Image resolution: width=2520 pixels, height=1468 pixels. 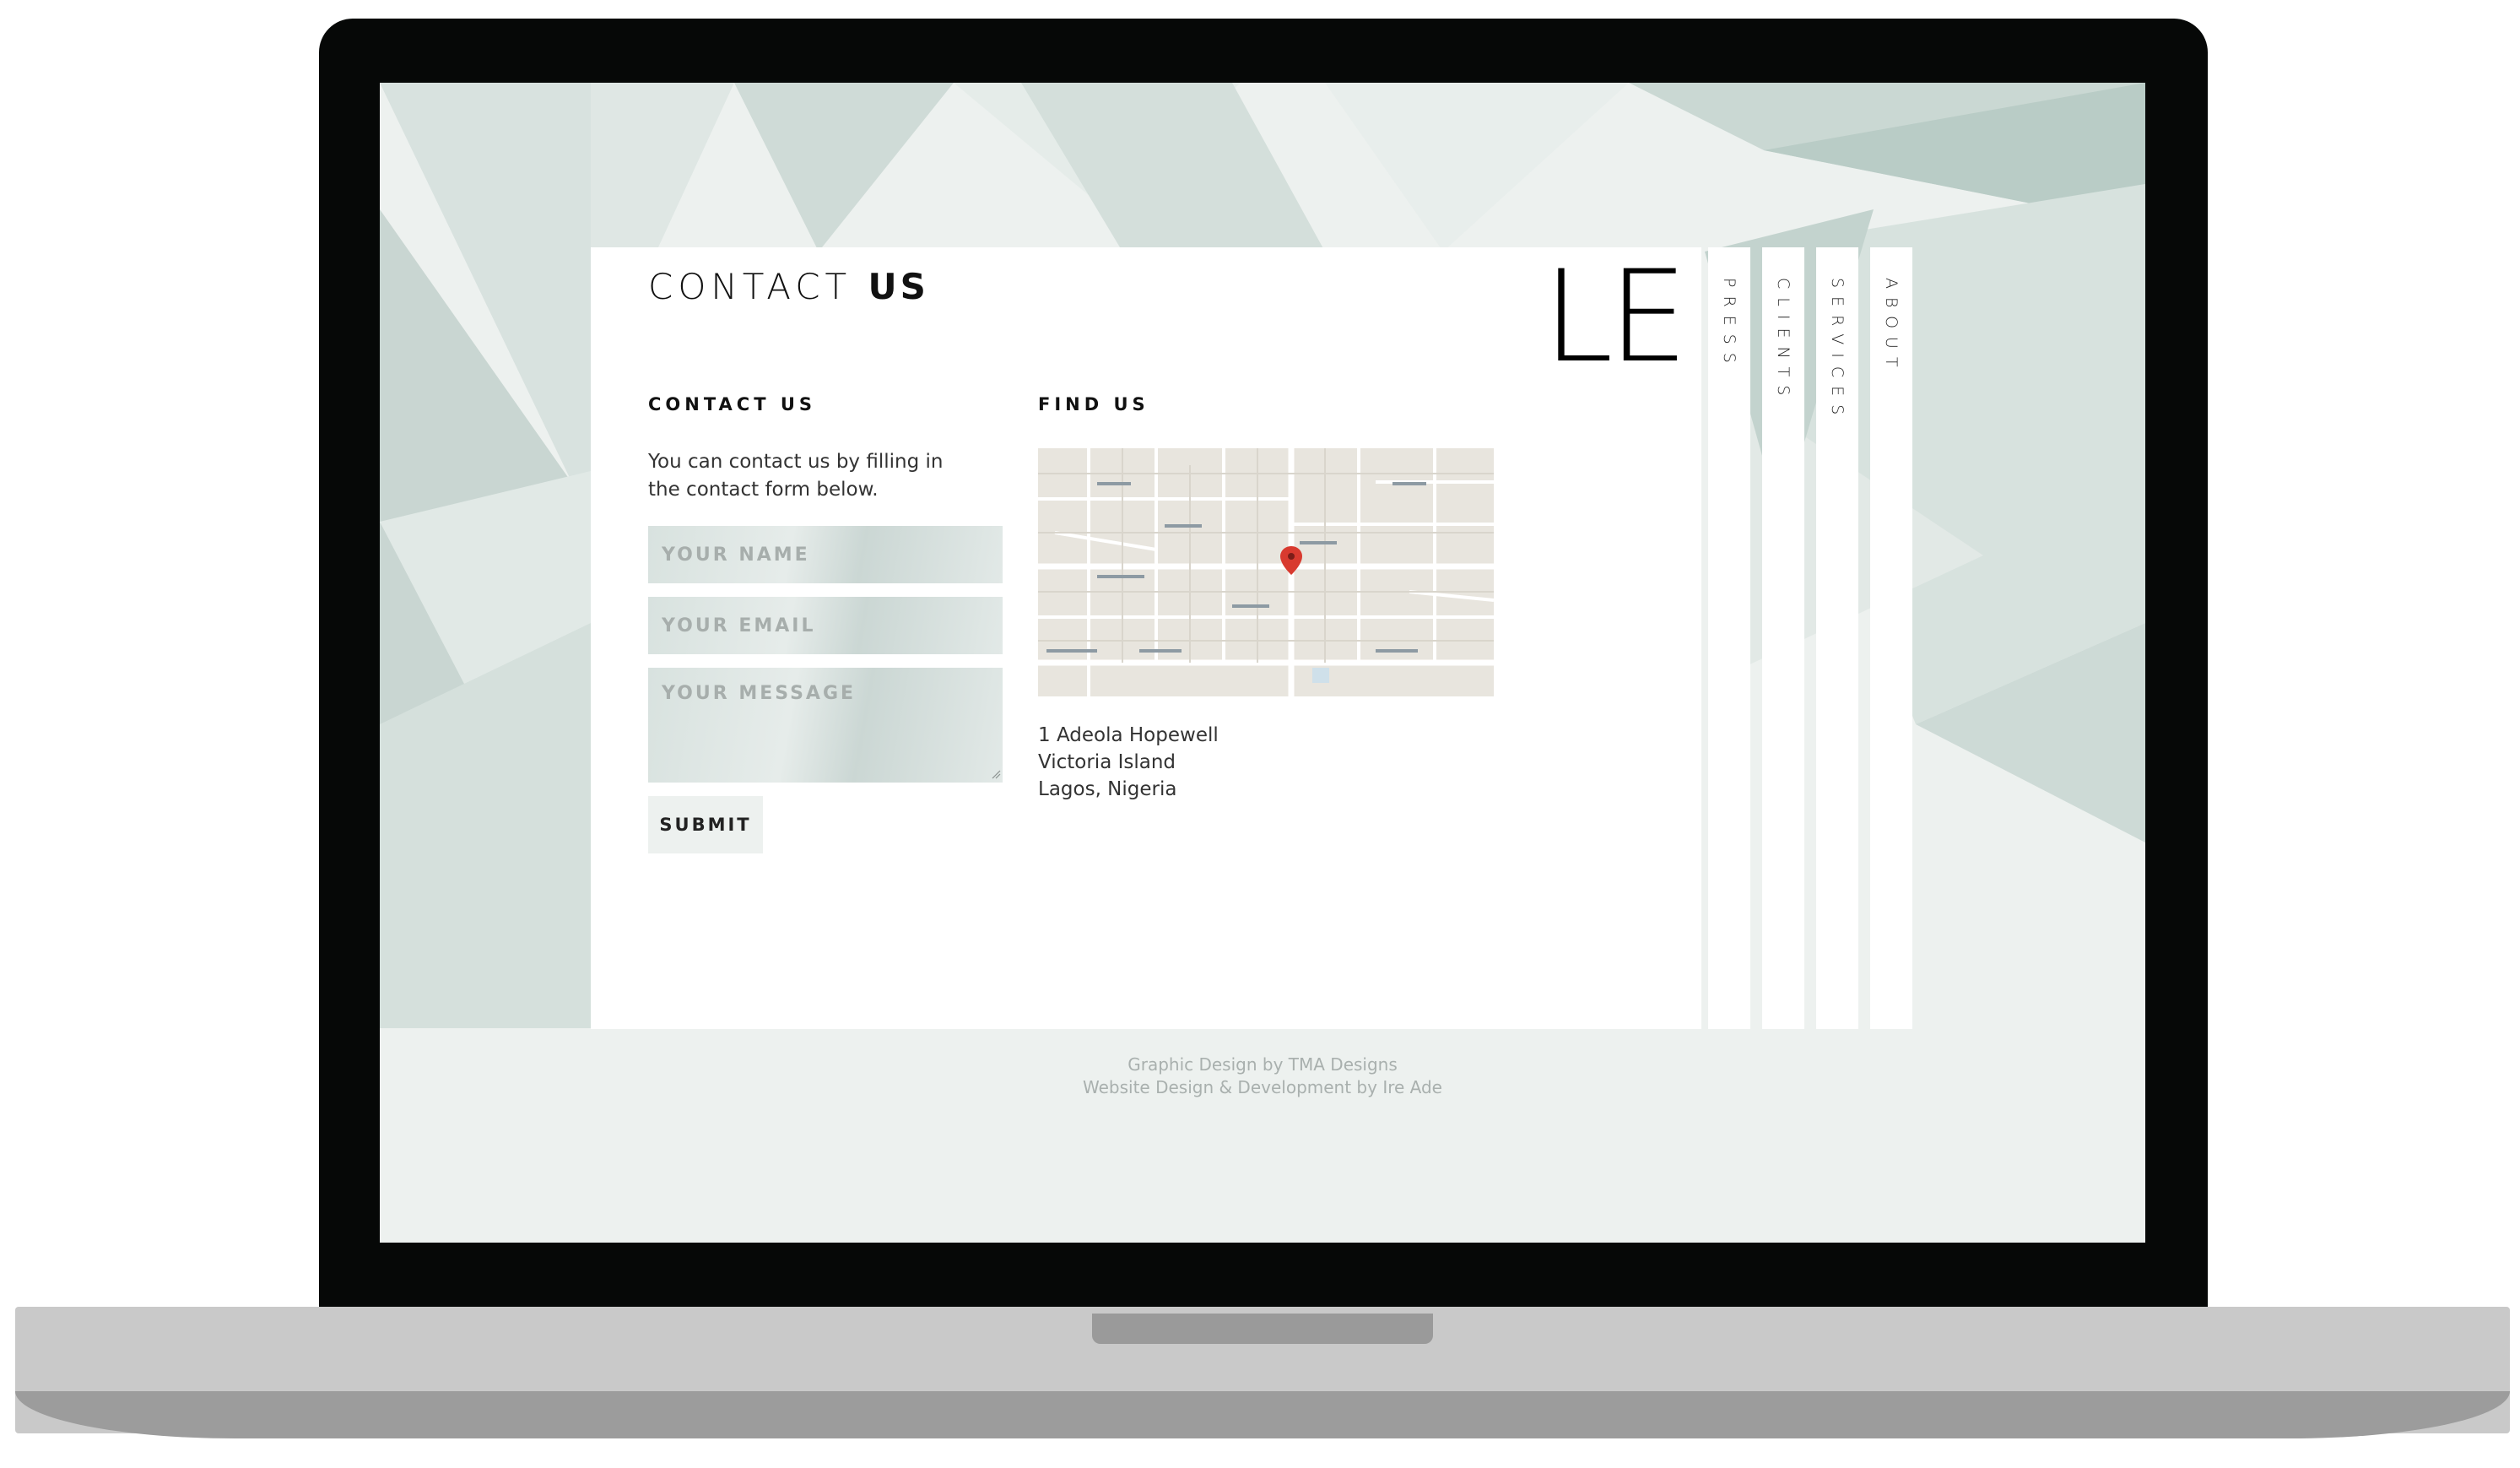 What do you see at coordinates (826, 554) in the screenshot?
I see `name-input` at bounding box center [826, 554].